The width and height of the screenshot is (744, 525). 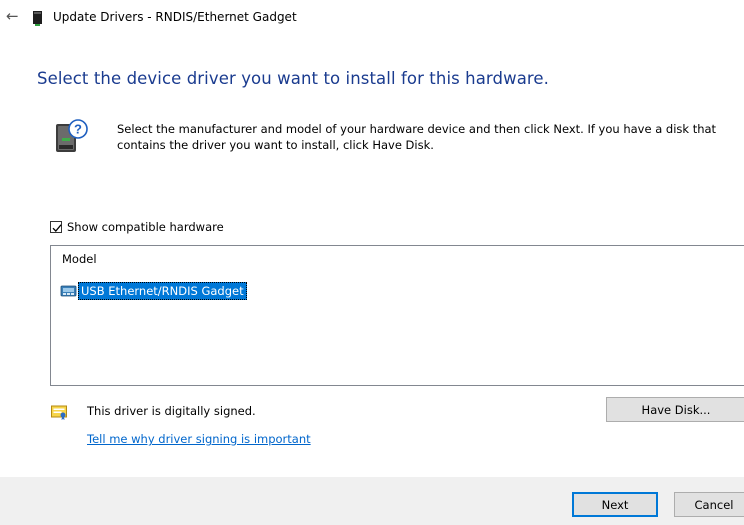 What do you see at coordinates (199, 439) in the screenshot?
I see `driver-signing-link: Tell me why driver signing is important` at bounding box center [199, 439].